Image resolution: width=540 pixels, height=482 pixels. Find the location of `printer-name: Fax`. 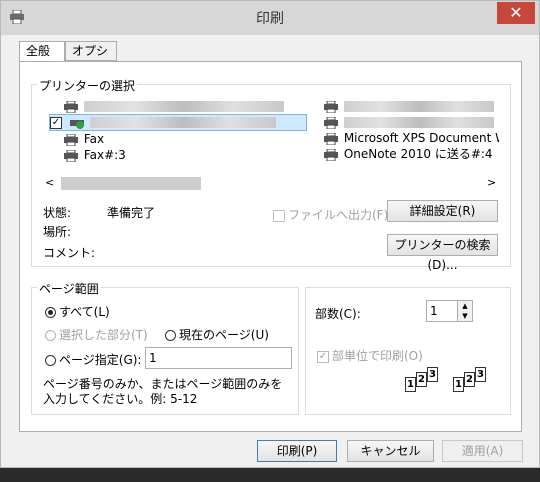

printer-name: Fax is located at coordinates (94, 139).